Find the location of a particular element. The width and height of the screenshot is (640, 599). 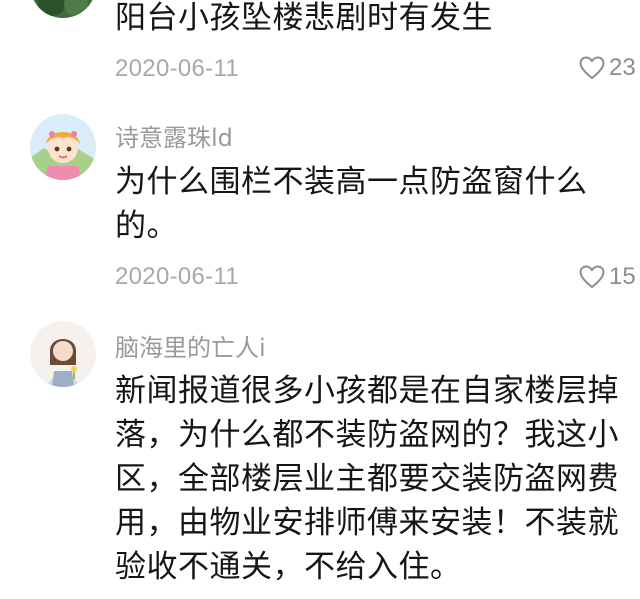

like-count: 23 is located at coordinates (622, 67).